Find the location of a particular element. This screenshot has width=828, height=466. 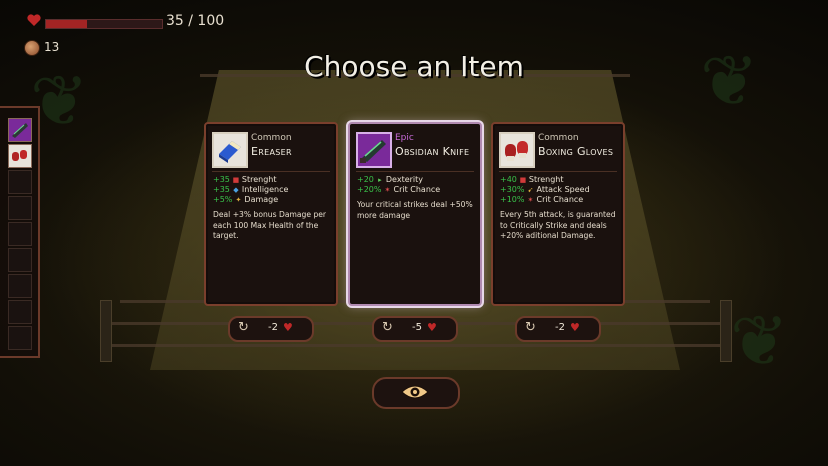

eye-icon is located at coordinates (415, 392).